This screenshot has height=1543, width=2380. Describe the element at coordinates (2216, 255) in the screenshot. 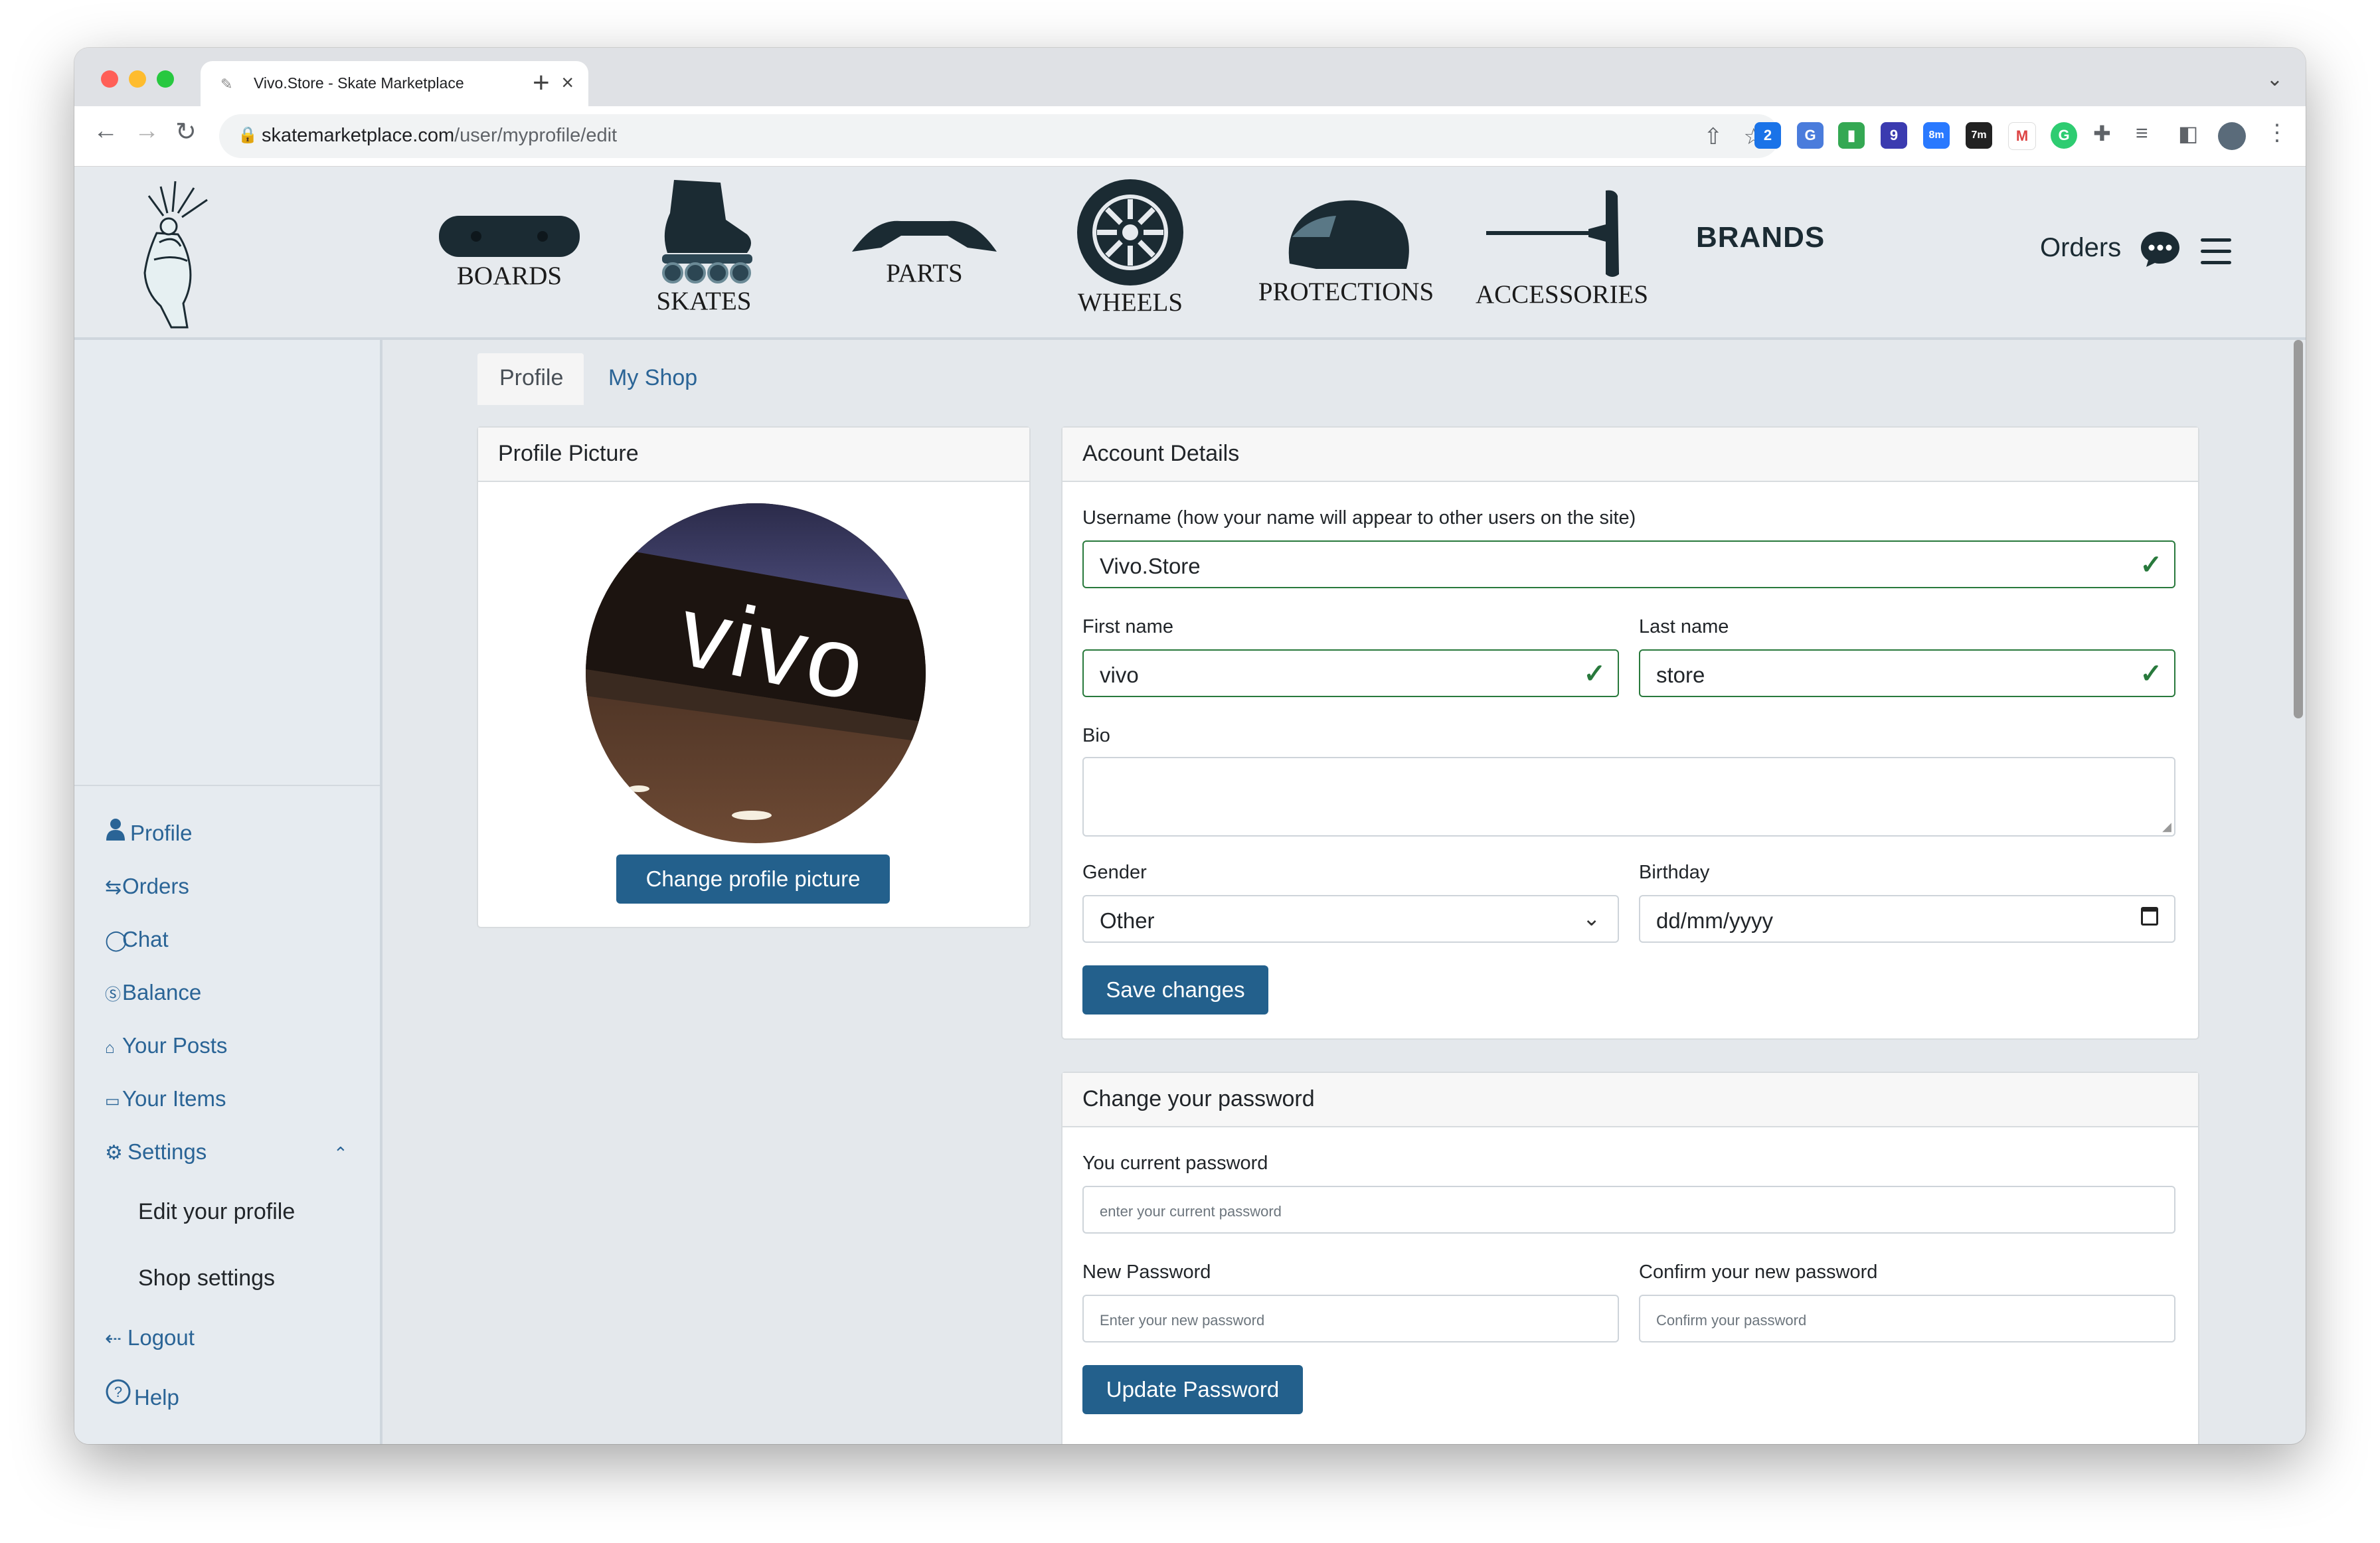

I see `hamburger-menu-icon` at that location.